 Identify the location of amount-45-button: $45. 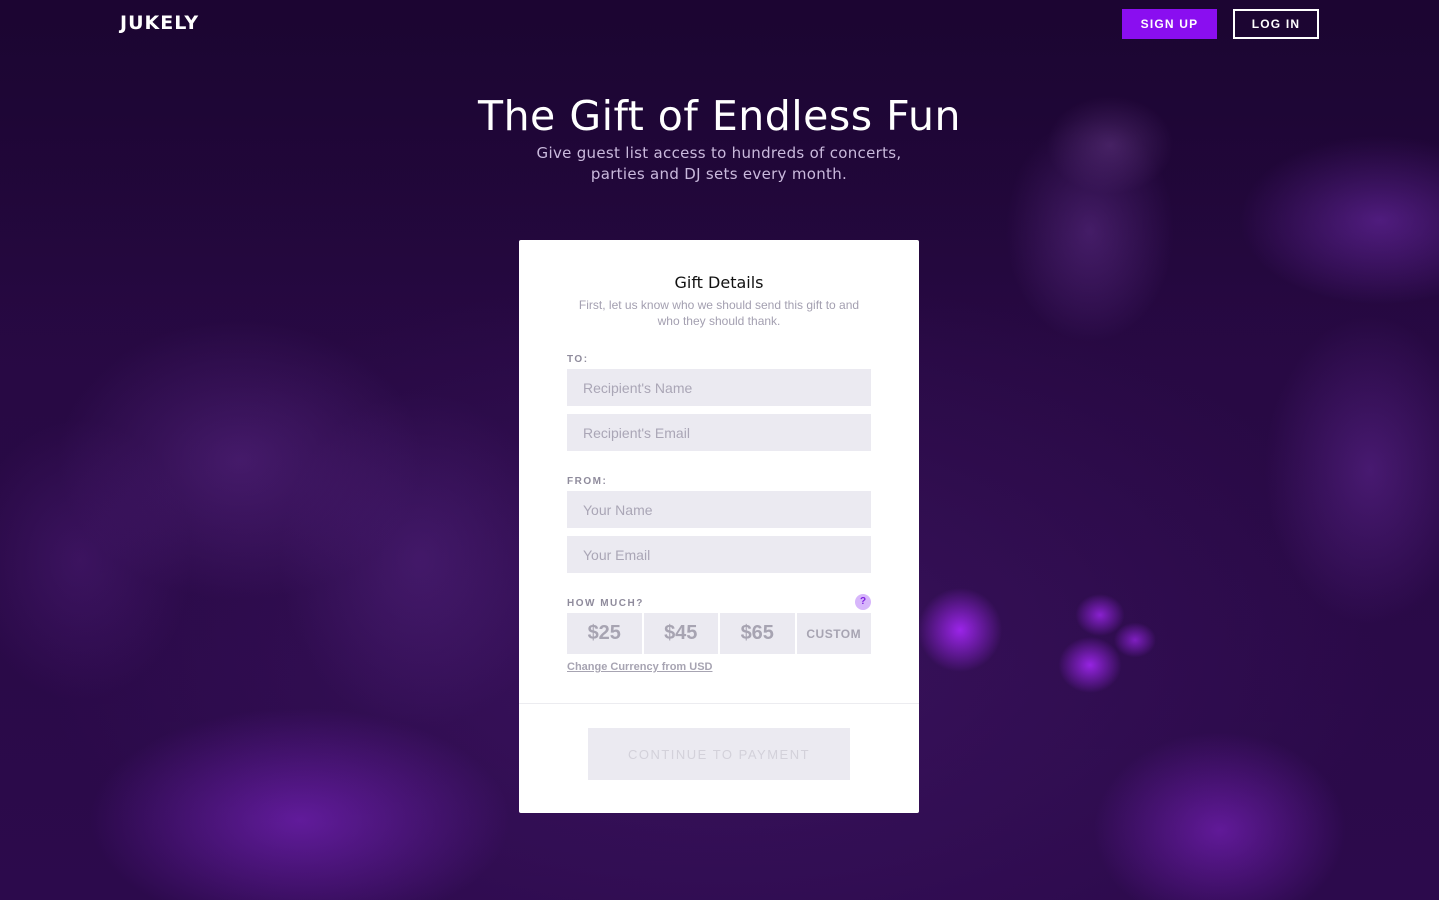
(680, 633).